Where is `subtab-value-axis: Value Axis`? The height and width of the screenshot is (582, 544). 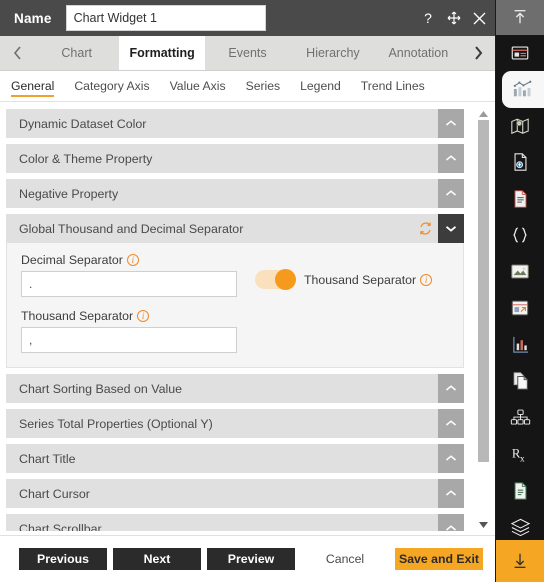
subtab-value-axis: Value Axis is located at coordinates (198, 86).